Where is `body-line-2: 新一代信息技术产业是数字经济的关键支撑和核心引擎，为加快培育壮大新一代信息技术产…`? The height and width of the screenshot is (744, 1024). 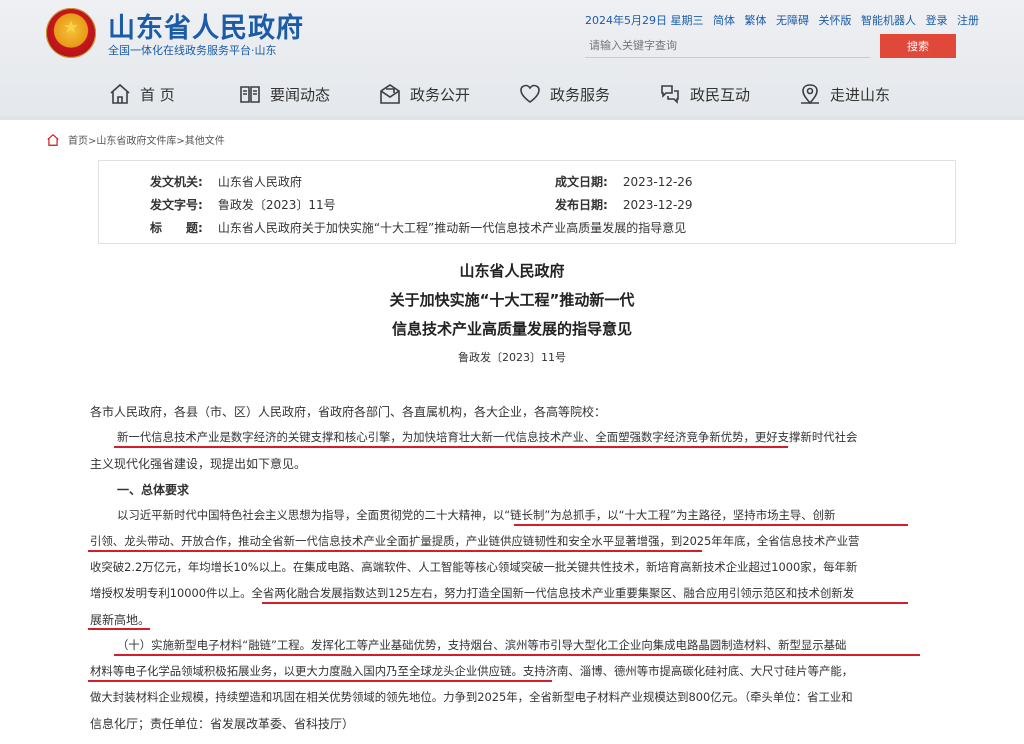
body-line-2: 新一代信息技术产业是数字经济的关键支撑和核心引擎，为加快培育壮大新一代信息技术产… is located at coordinates (487, 437).